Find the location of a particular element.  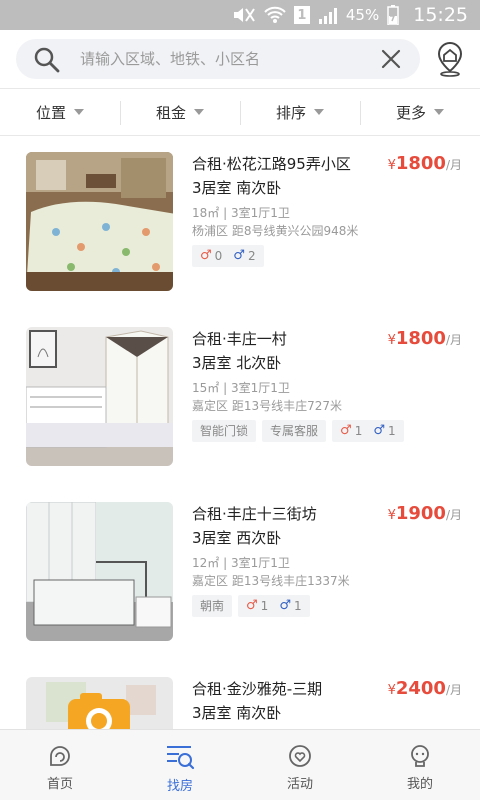

clear-icon is located at coordinates (391, 59).